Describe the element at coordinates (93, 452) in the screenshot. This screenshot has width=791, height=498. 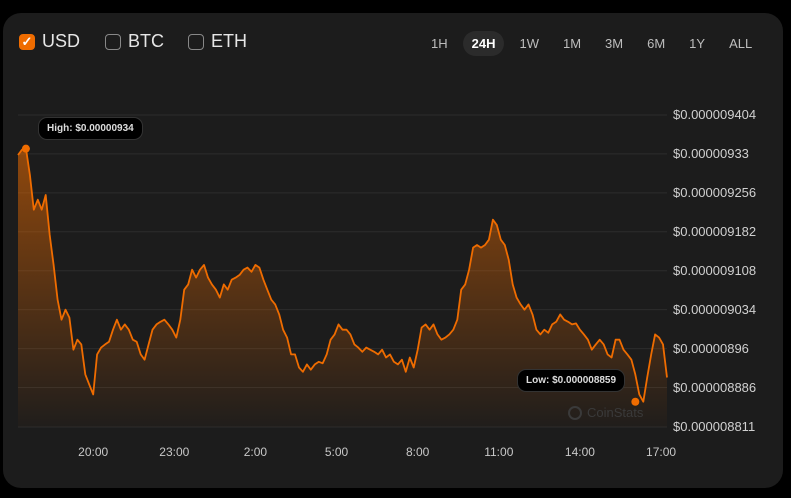
I see `x-tick-label: 20:00` at that location.